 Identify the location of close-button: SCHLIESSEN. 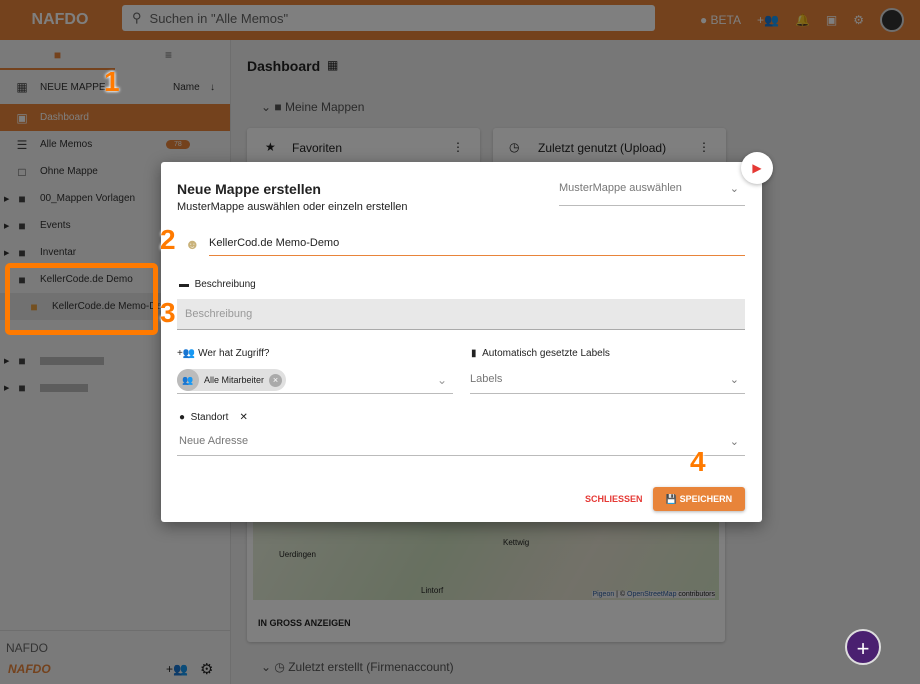
(614, 499).